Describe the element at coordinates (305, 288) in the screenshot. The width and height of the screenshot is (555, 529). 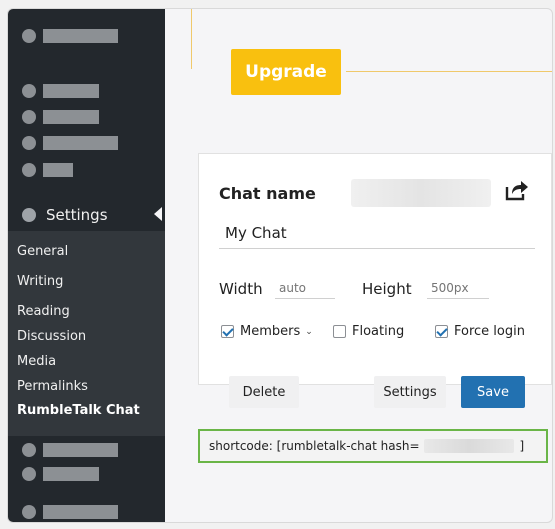
I see `width-input` at that location.